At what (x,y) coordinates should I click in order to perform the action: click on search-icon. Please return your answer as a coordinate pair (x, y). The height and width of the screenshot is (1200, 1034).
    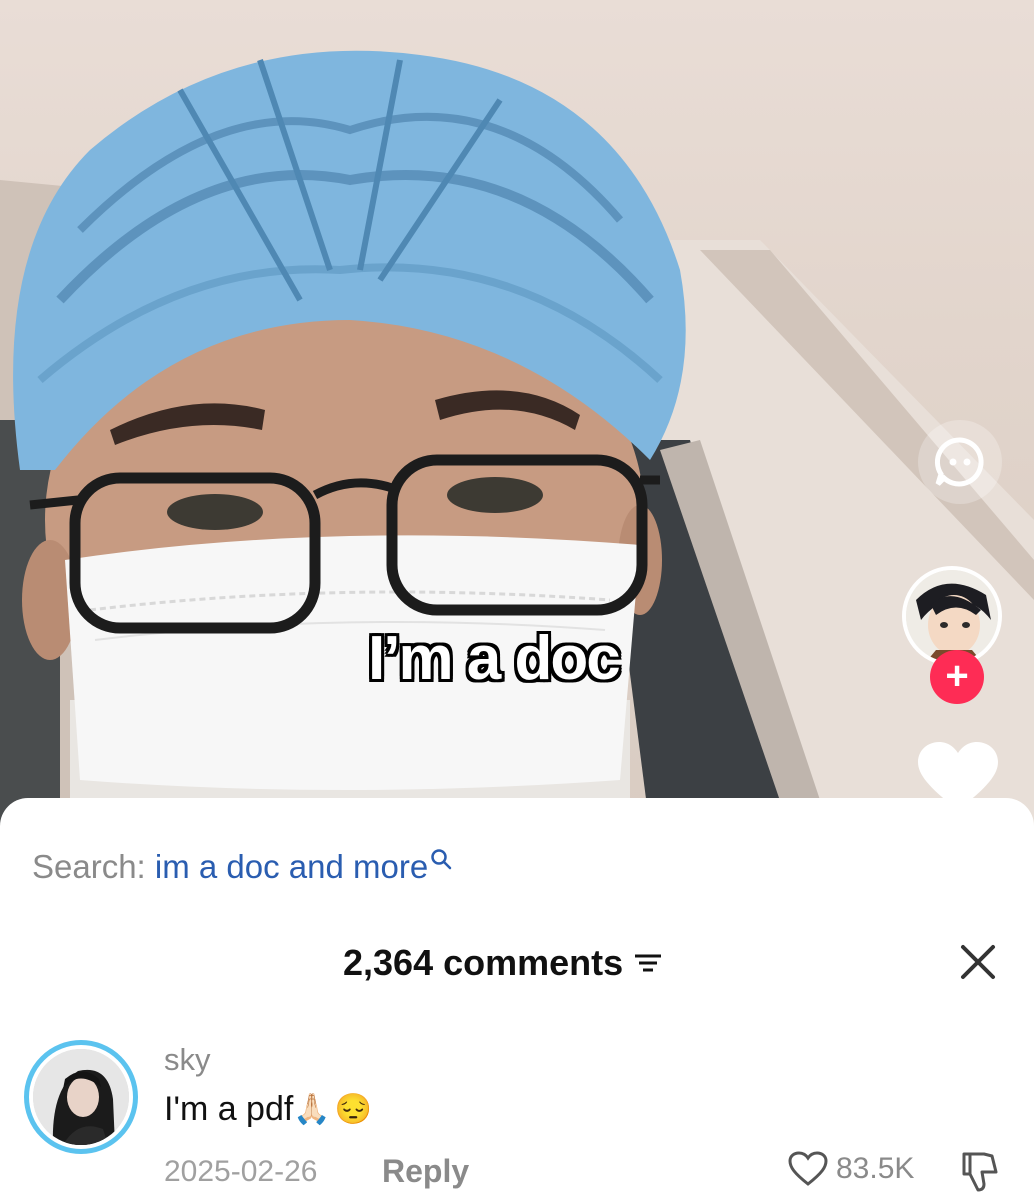
    Looking at the image, I should click on (441, 859).